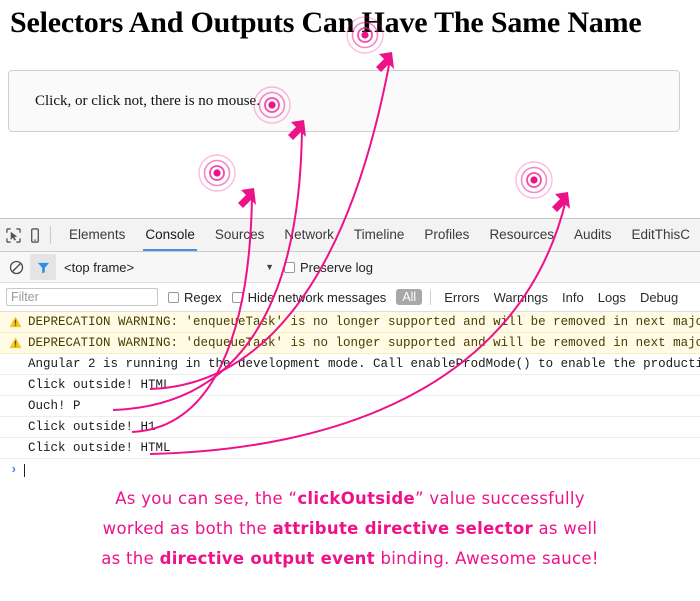 The width and height of the screenshot is (700, 601). Describe the element at coordinates (499, 498) in the screenshot. I see `annotation-l1c: ” value successfully` at that location.